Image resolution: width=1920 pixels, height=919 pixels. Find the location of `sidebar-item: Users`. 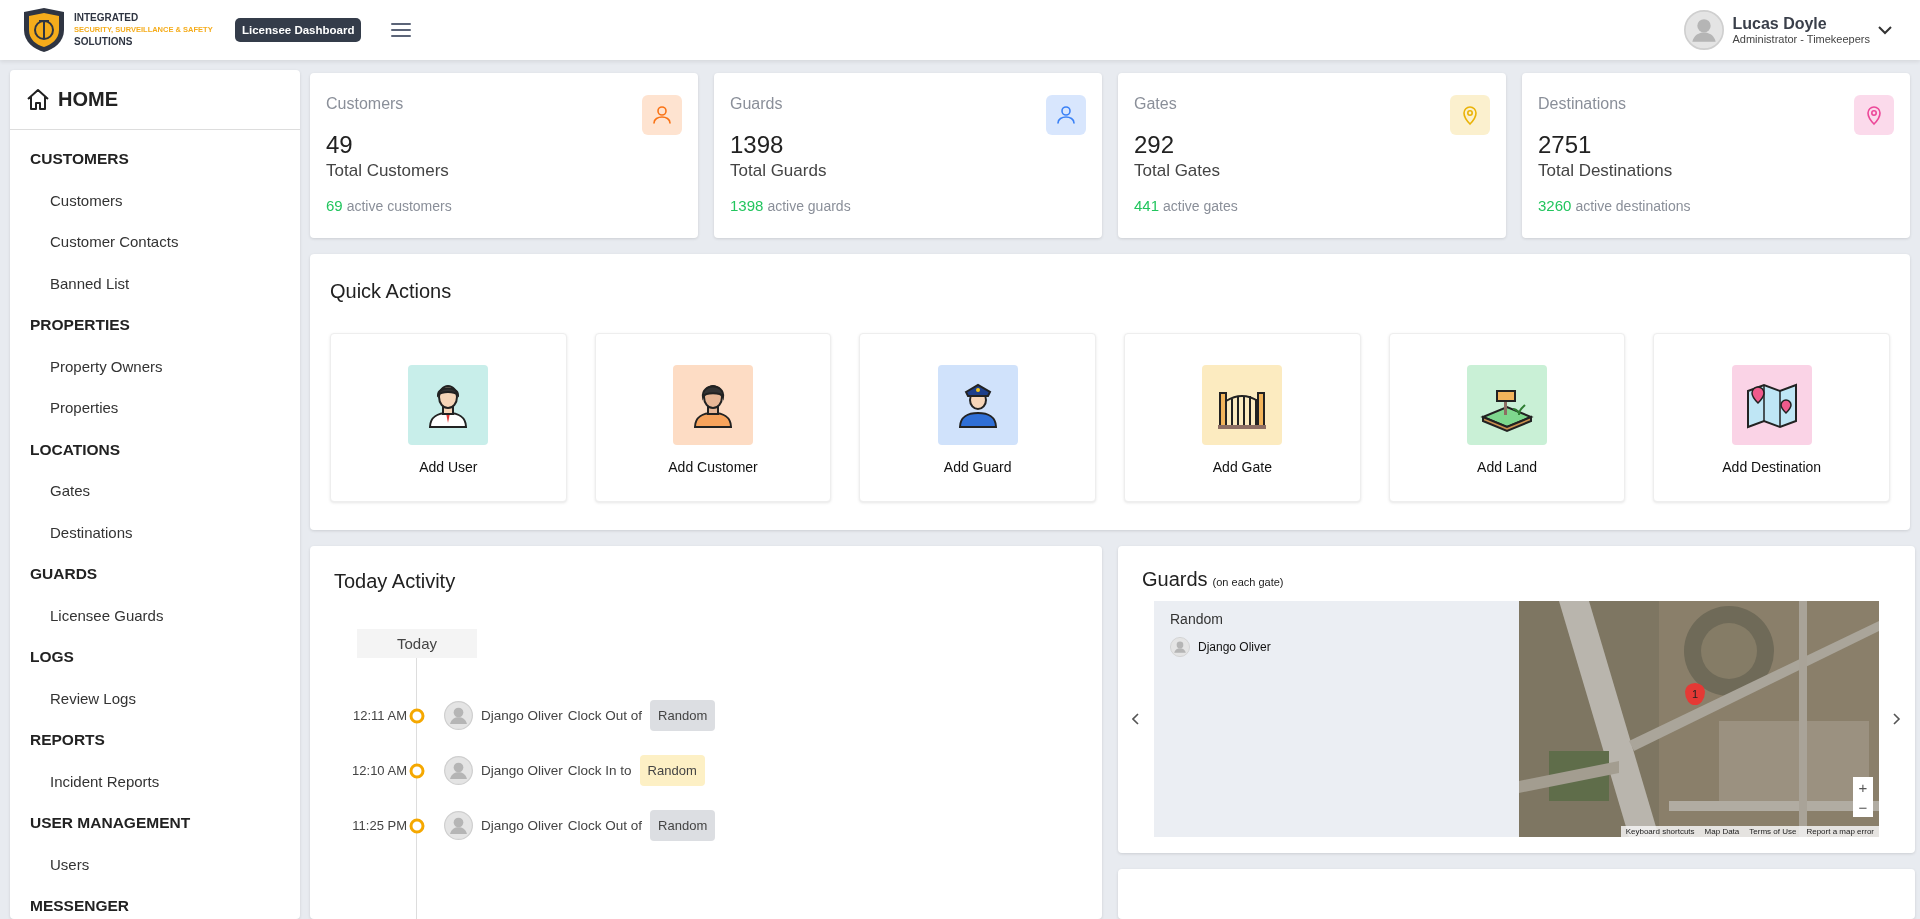

sidebar-item: Users is located at coordinates (155, 866).